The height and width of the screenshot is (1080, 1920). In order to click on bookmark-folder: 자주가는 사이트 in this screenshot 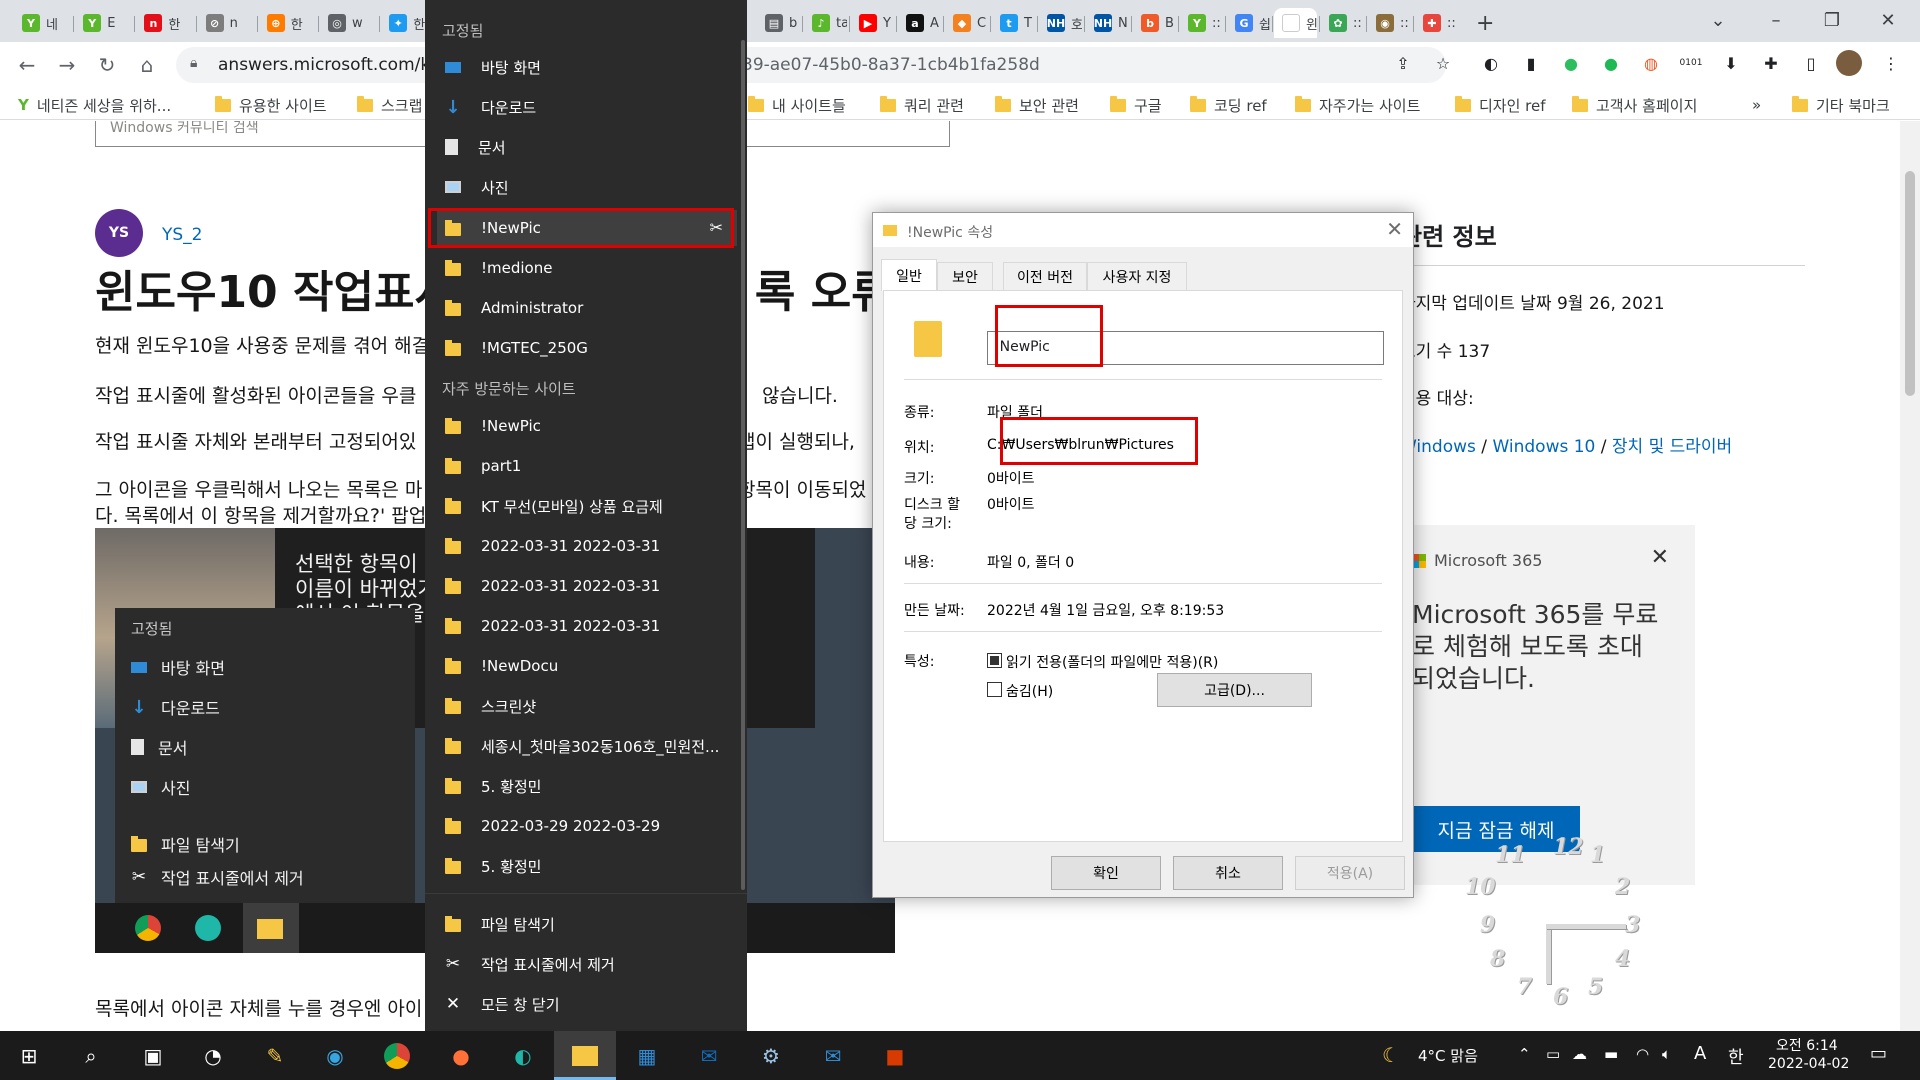, I will do `click(1357, 105)`.